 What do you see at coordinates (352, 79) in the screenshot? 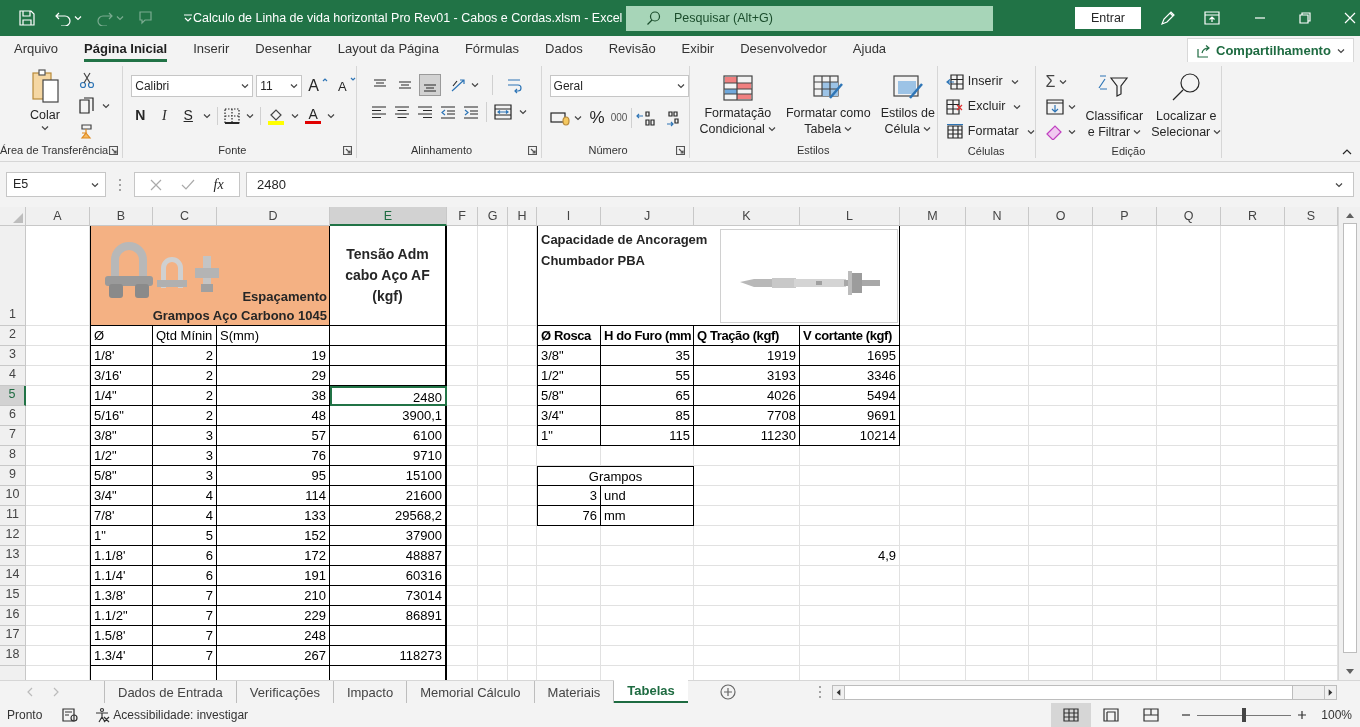
I see `caret-down-icon` at bounding box center [352, 79].